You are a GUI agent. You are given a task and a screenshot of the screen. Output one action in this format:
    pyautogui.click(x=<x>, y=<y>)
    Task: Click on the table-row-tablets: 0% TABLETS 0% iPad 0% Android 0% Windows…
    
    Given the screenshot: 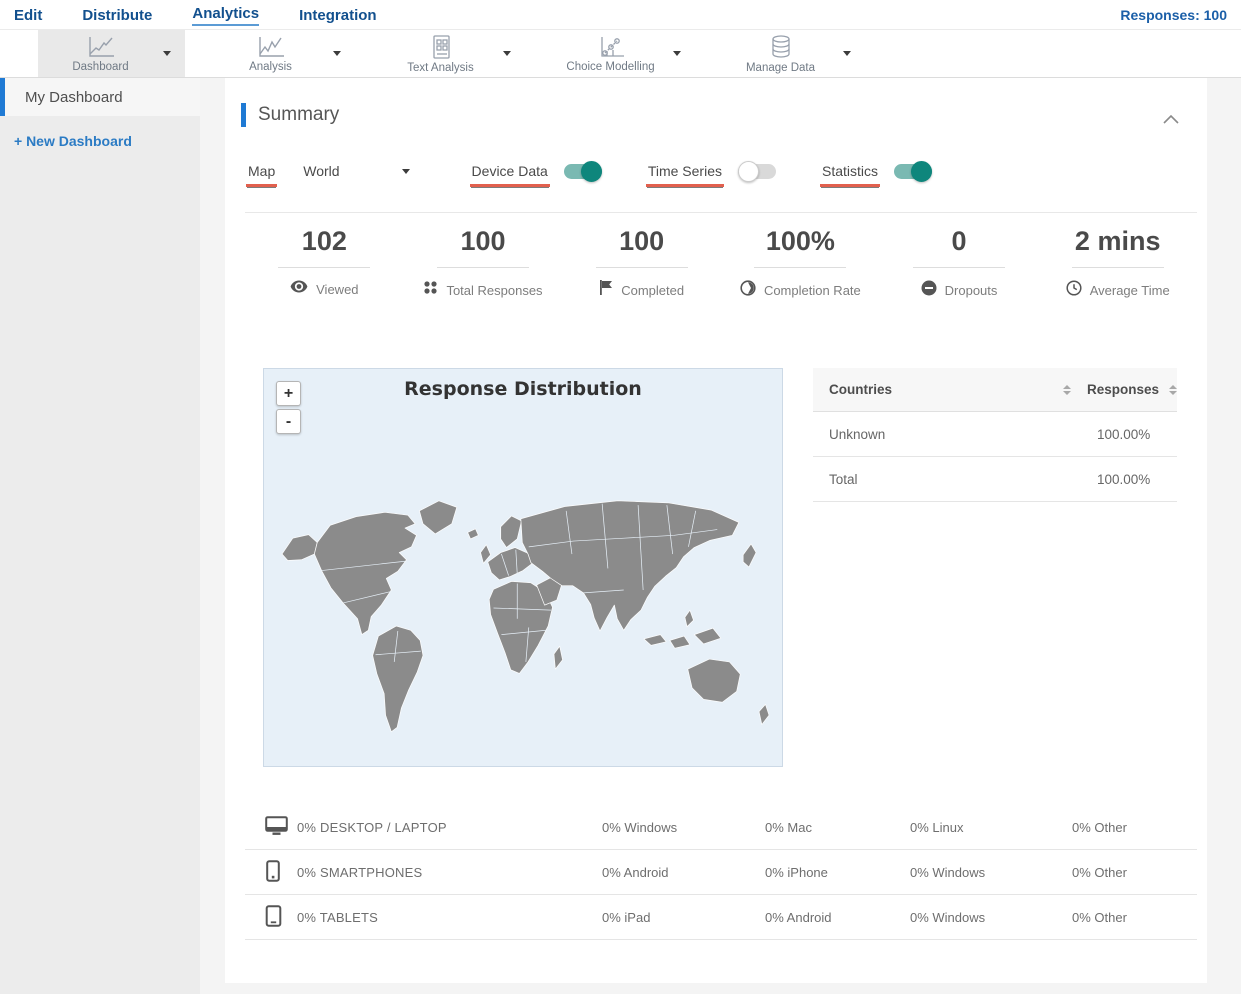 What is the action you would take?
    pyautogui.click(x=721, y=917)
    